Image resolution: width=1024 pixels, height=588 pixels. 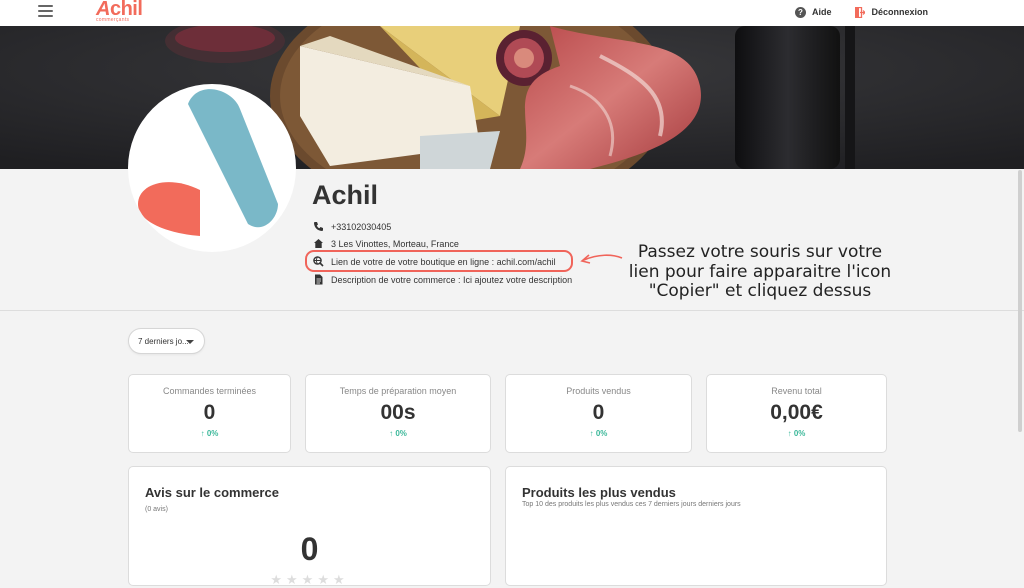 I want to click on address-row: 3 Les Vinottes, Morteau, France, so click(x=386, y=243).